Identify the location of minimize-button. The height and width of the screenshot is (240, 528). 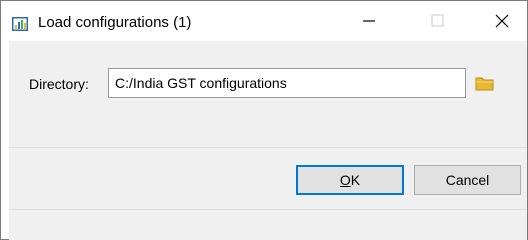
(369, 21).